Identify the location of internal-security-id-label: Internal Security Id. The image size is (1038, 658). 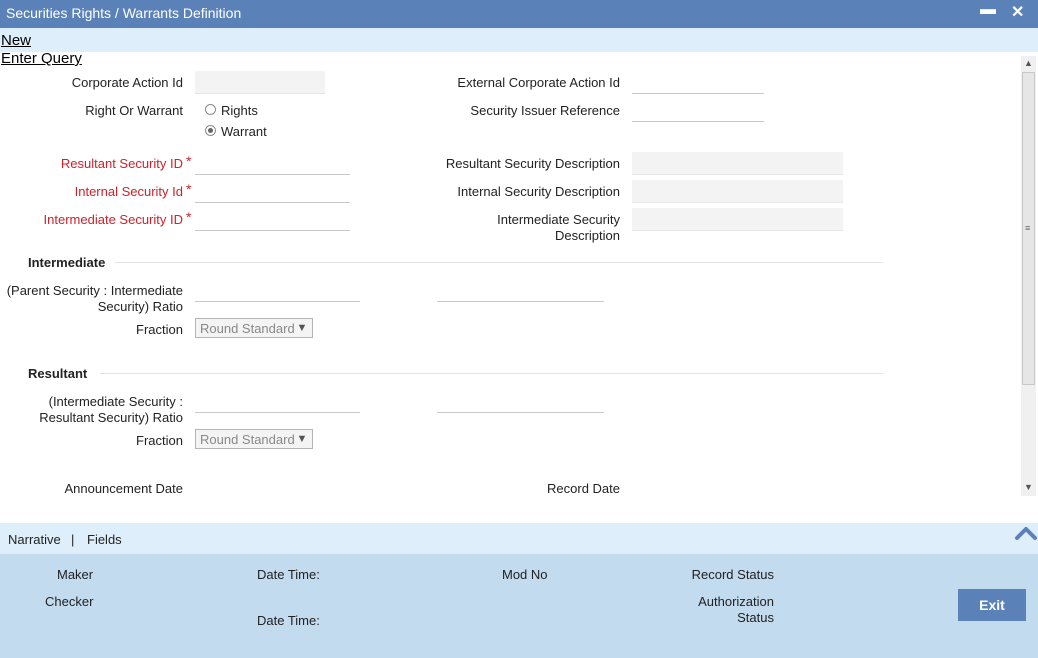
(128, 191).